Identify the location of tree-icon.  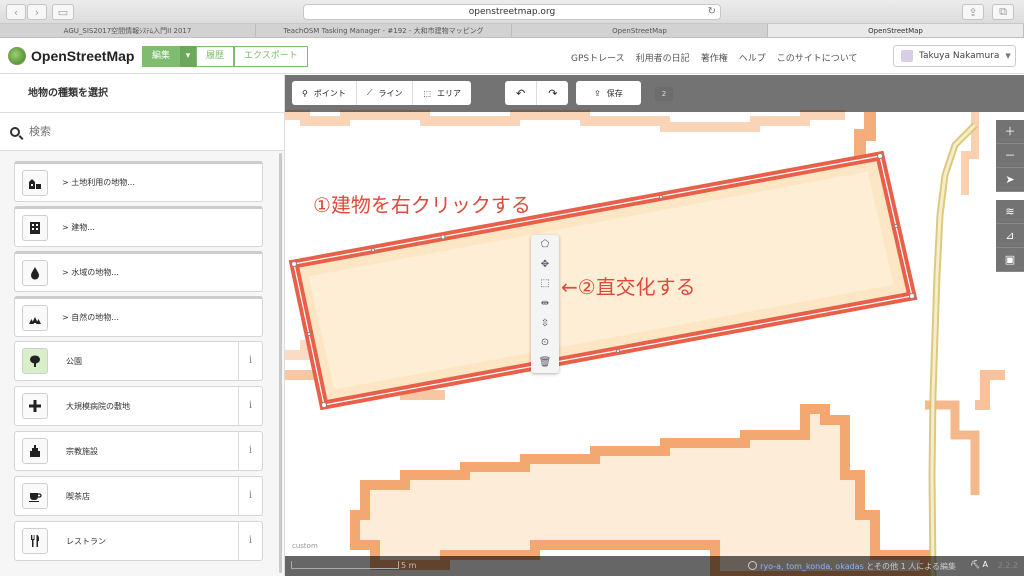
(35, 361).